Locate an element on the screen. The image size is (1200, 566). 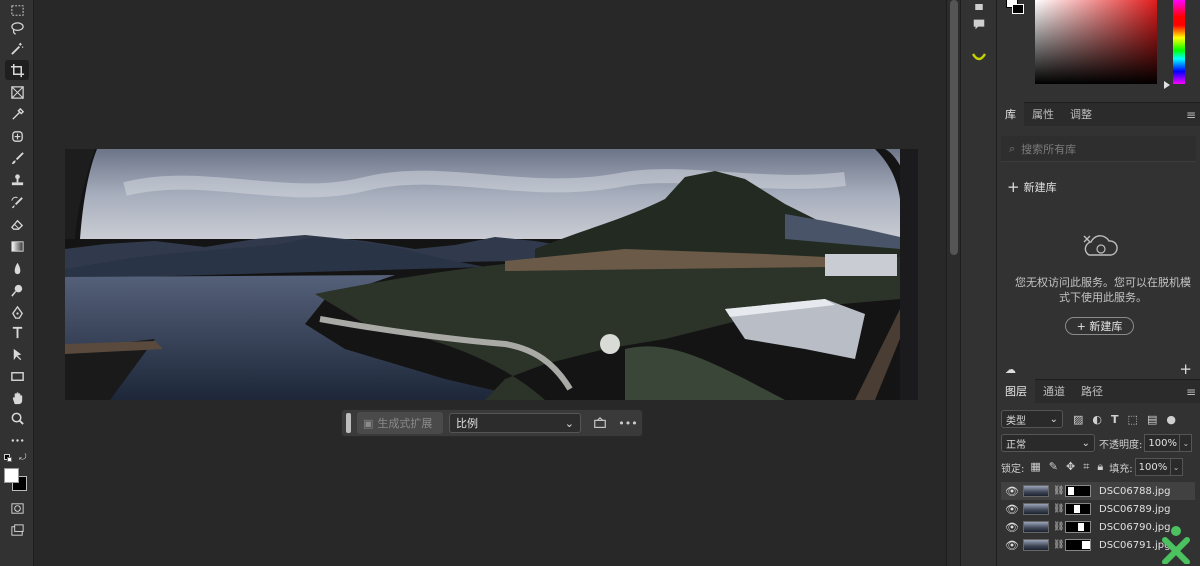
pixel-filter-icon: ▨ is located at coordinates (1078, 419).